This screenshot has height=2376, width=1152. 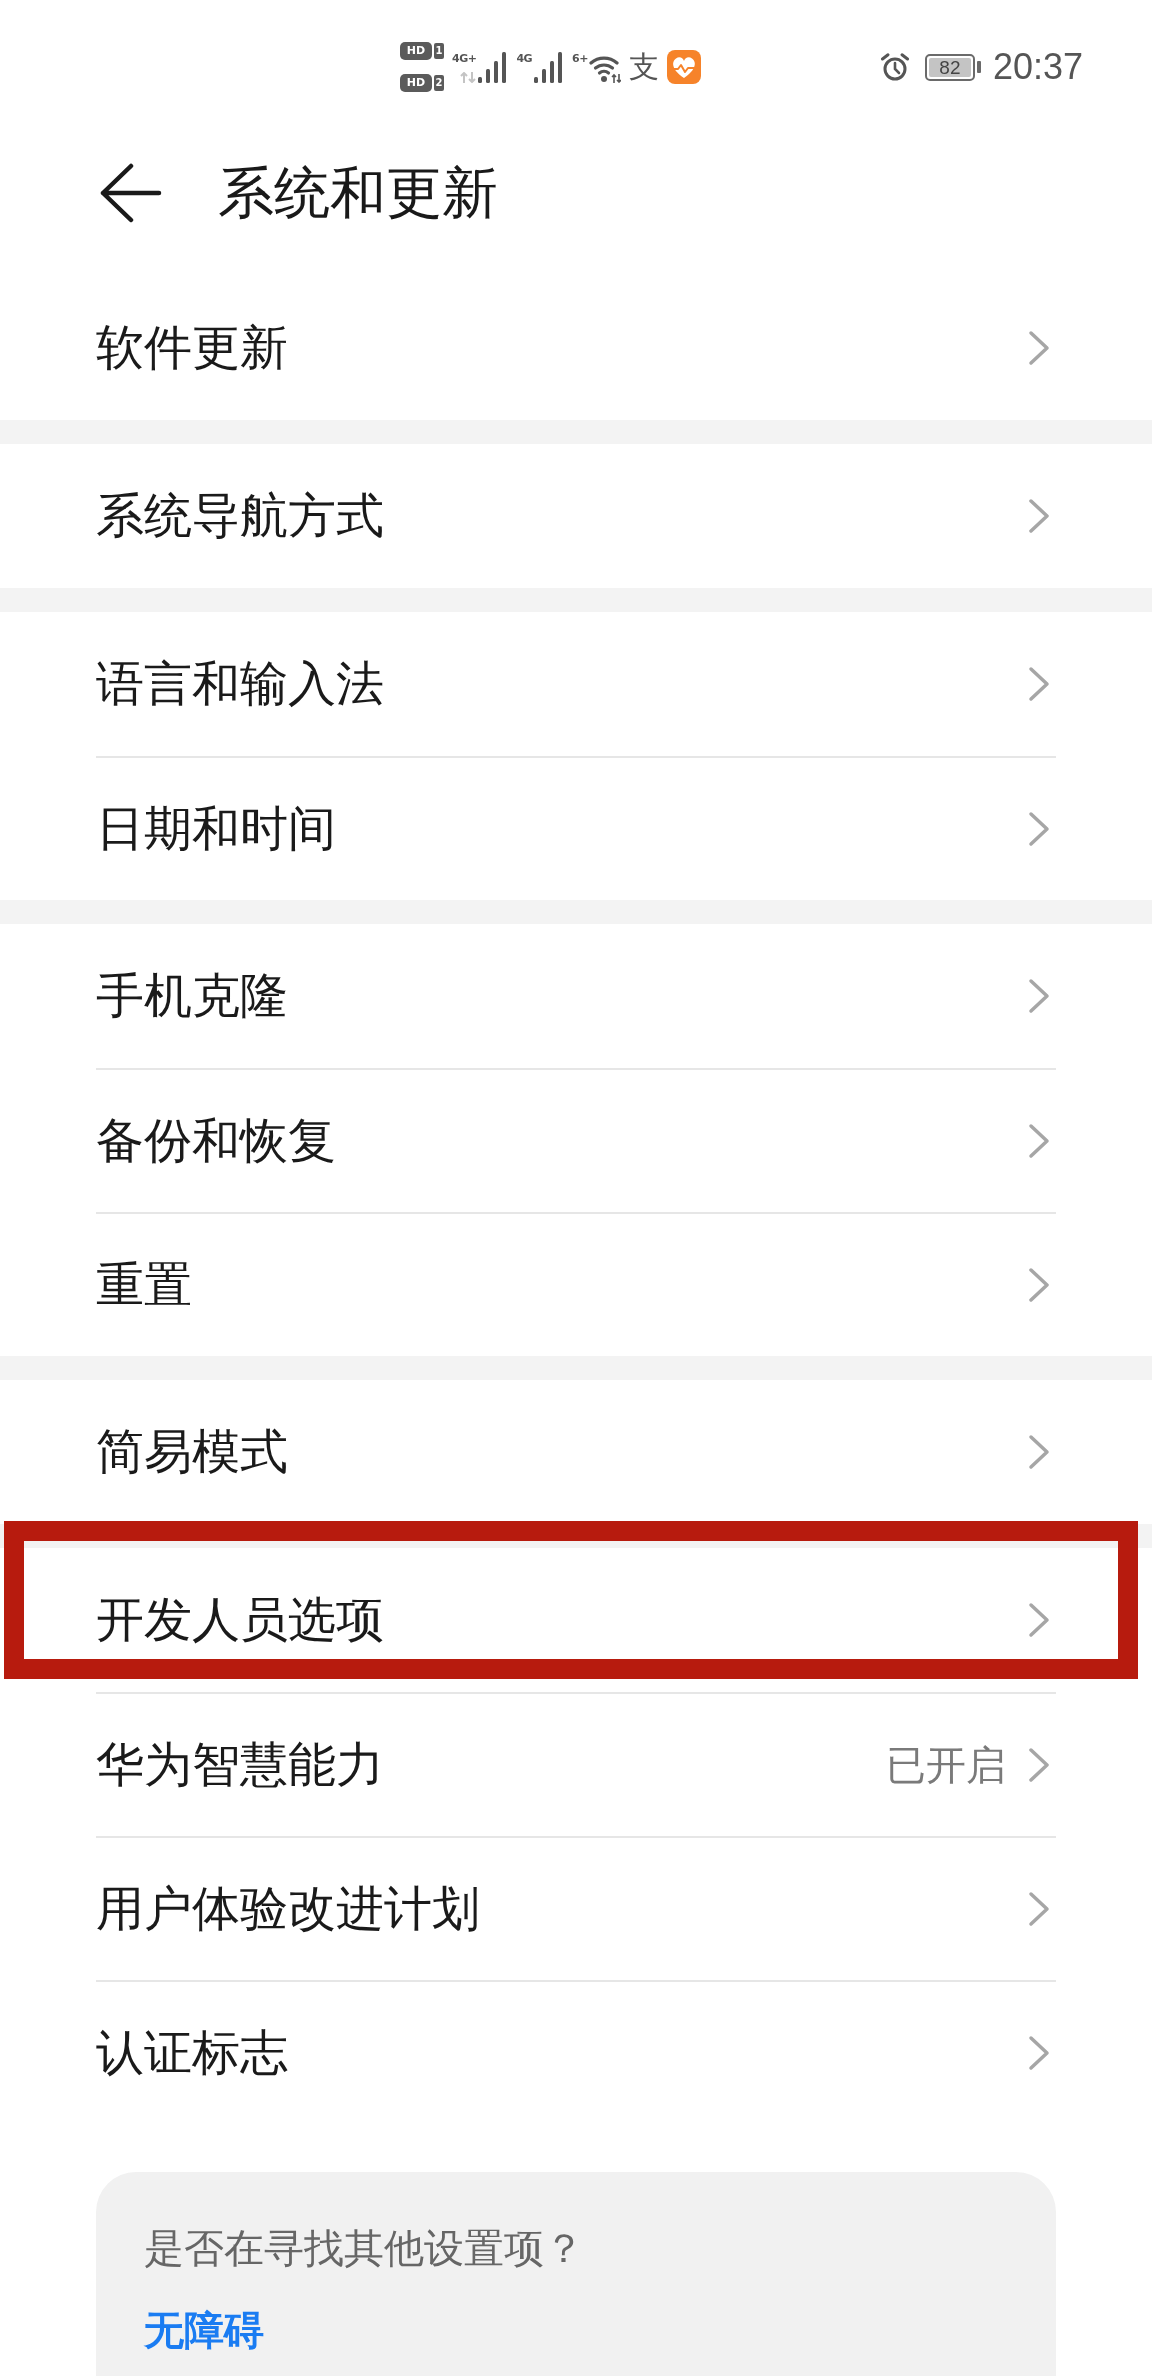 What do you see at coordinates (643, 67) in the screenshot?
I see `notification-icon: 支` at bounding box center [643, 67].